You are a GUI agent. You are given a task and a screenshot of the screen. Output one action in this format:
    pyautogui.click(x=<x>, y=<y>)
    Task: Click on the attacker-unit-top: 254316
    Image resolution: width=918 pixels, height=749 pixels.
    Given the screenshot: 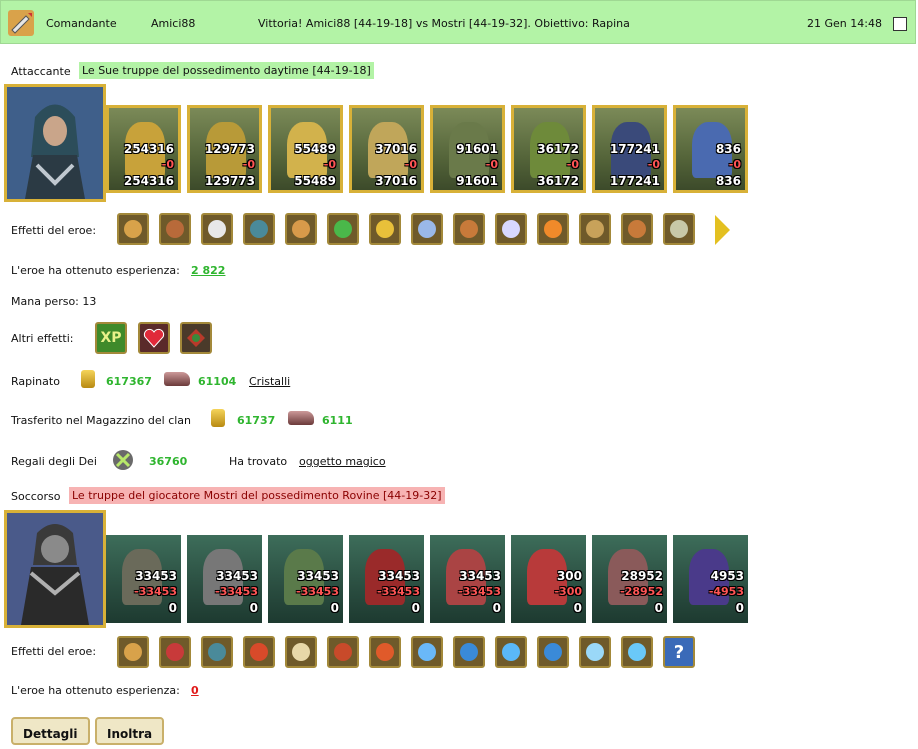 What is the action you would take?
    pyautogui.click(x=148, y=149)
    